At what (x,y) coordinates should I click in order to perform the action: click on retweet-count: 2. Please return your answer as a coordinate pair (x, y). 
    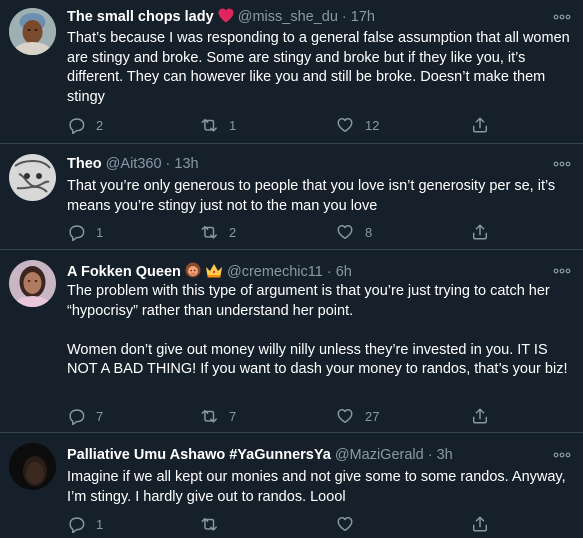
    Looking at the image, I should click on (233, 232).